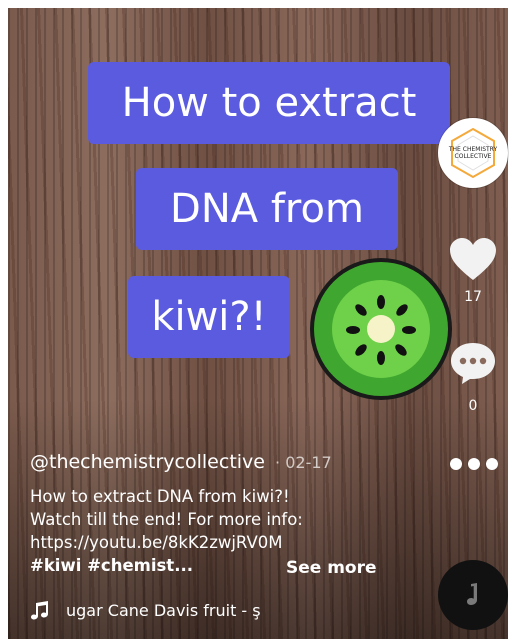 This screenshot has width=511, height=639. I want to click on caption-text-1: How to extract, so click(269, 103).